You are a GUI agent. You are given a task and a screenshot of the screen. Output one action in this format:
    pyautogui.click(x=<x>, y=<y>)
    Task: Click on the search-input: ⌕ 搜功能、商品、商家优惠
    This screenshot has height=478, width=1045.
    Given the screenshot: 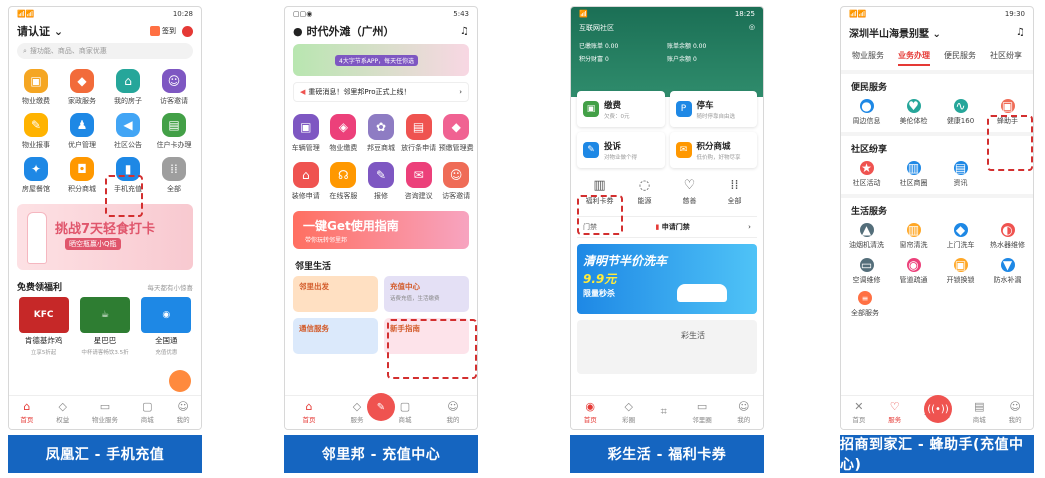 What is the action you would take?
    pyautogui.click(x=105, y=51)
    